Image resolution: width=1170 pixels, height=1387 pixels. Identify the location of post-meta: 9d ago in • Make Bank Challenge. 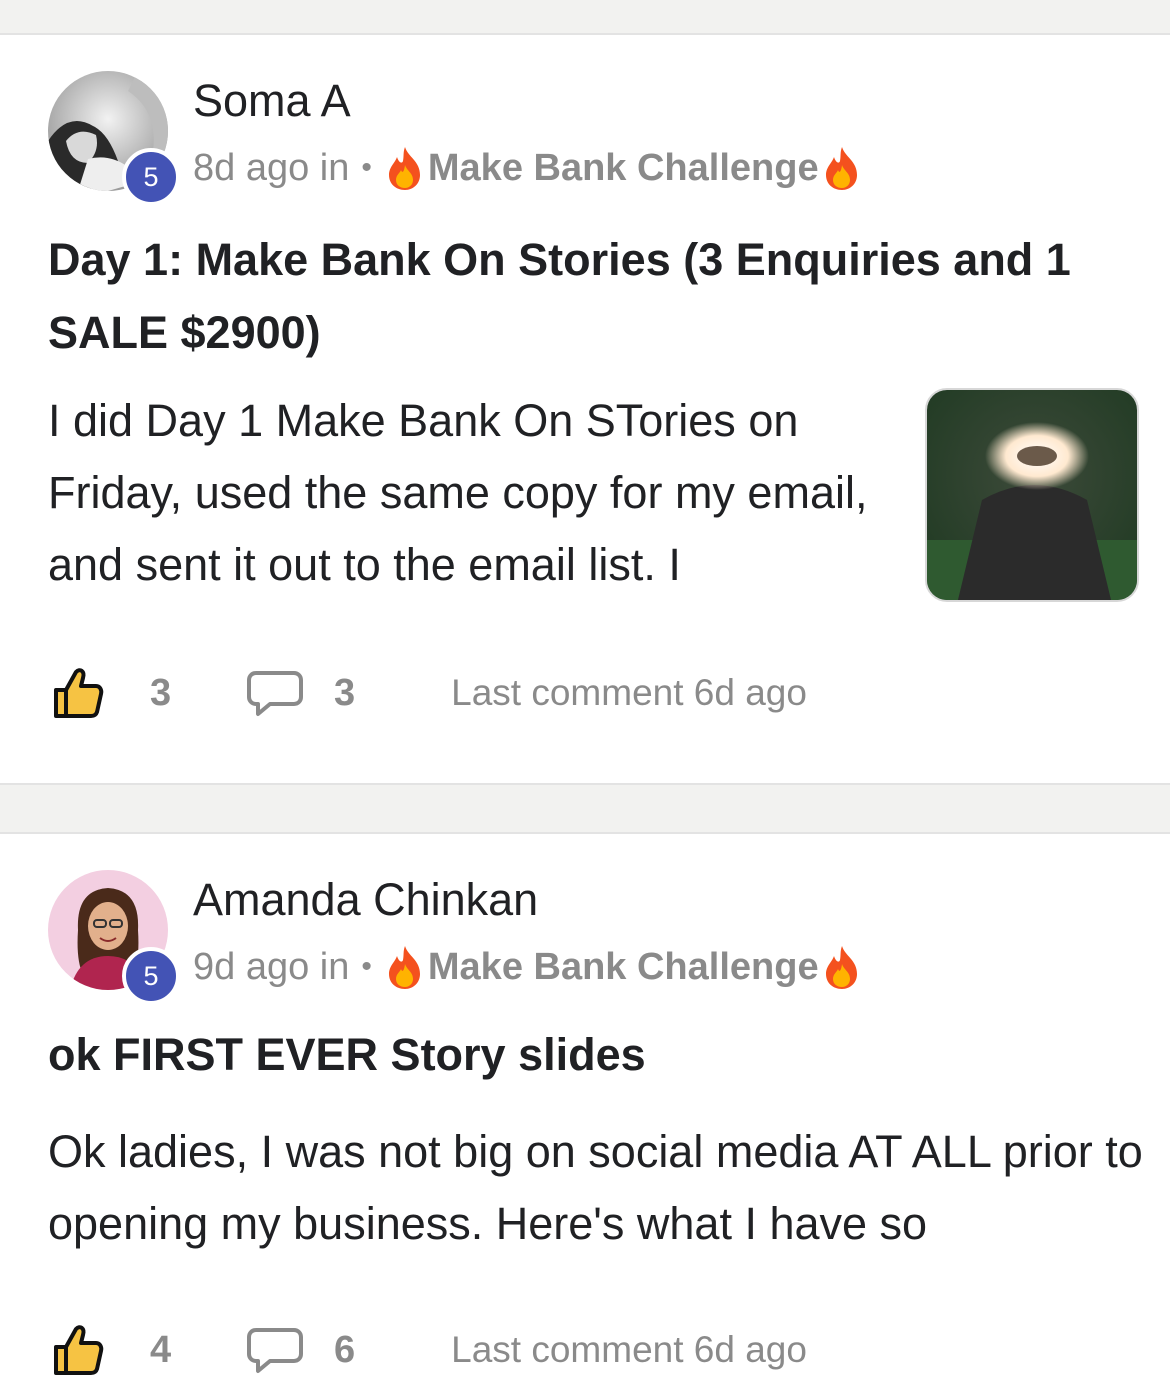
(528, 967).